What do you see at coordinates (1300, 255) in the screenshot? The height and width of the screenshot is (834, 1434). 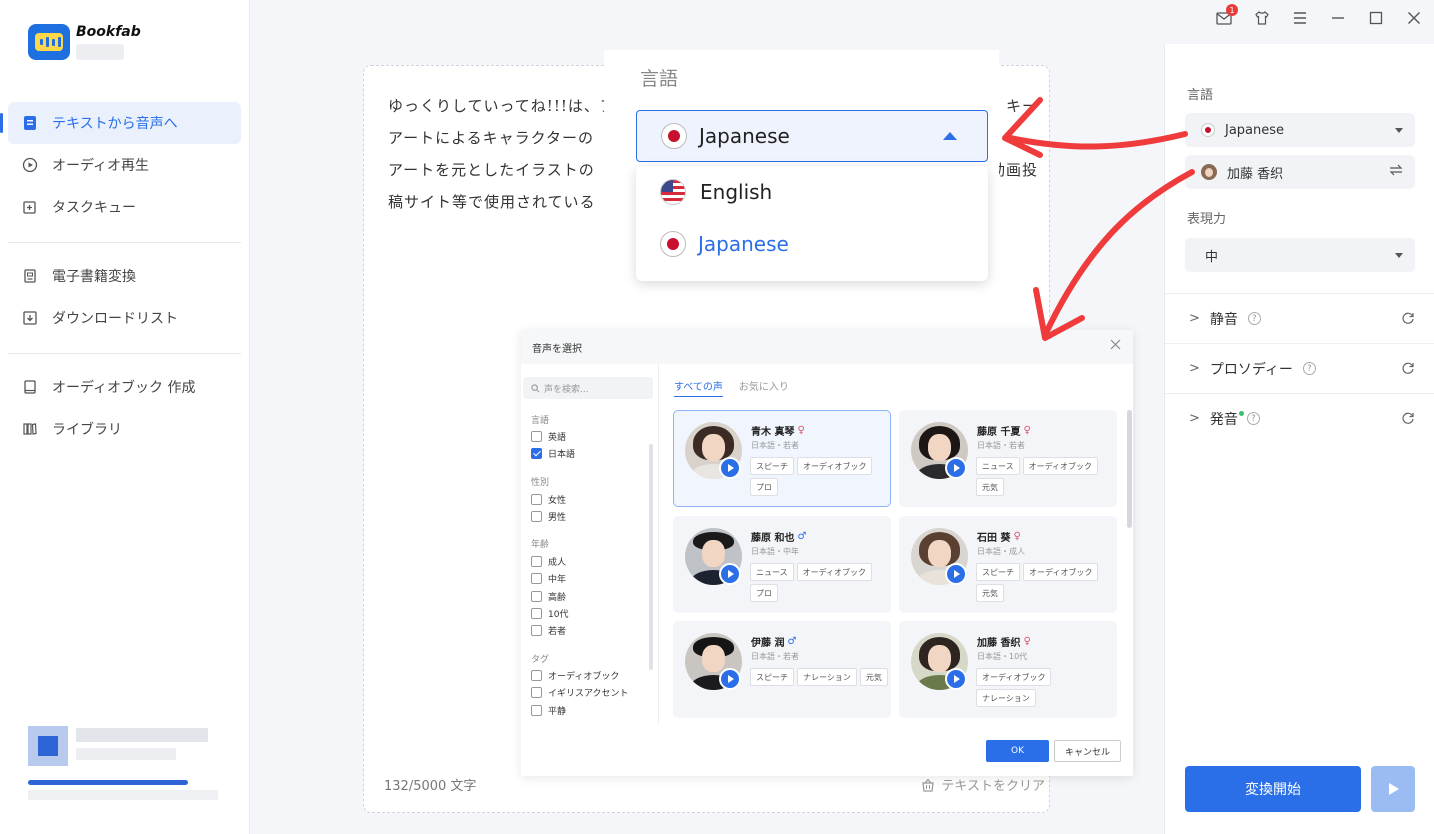 I see `expression-select: 中` at bounding box center [1300, 255].